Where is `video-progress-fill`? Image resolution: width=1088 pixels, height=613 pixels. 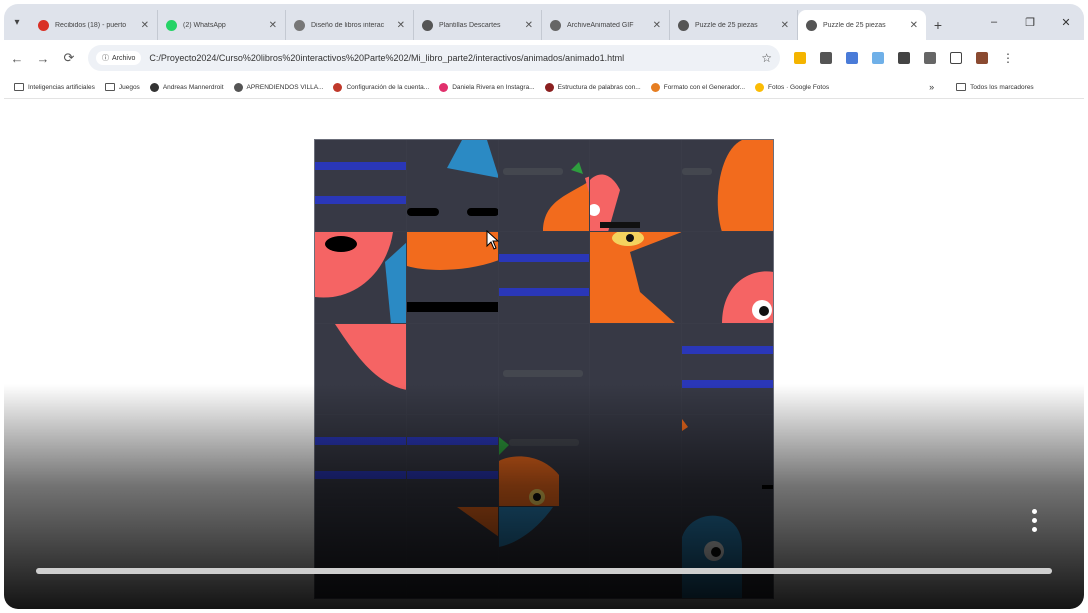
video-progress-fill is located at coordinates (544, 571).